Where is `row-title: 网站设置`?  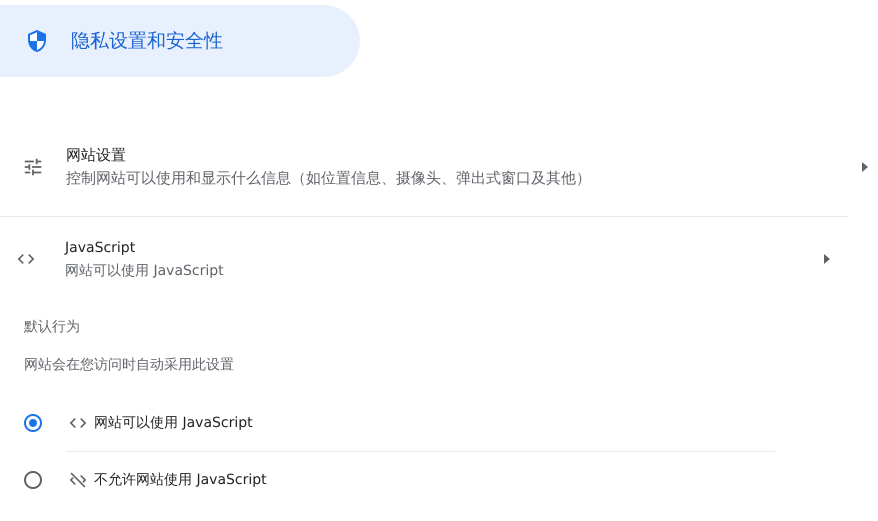 row-title: 网站设置 is located at coordinates (96, 155).